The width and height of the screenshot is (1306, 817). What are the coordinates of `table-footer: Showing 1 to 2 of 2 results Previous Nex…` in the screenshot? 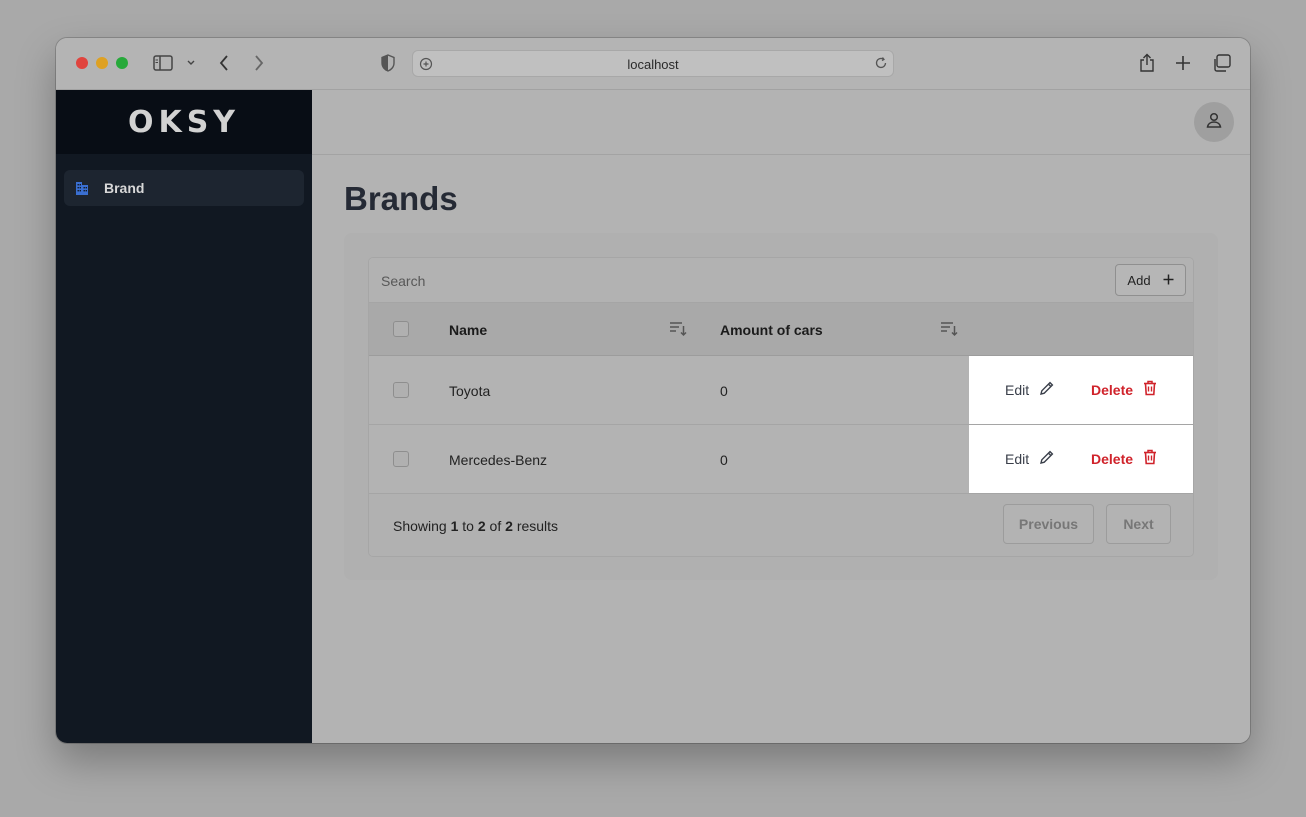 It's located at (781, 525).